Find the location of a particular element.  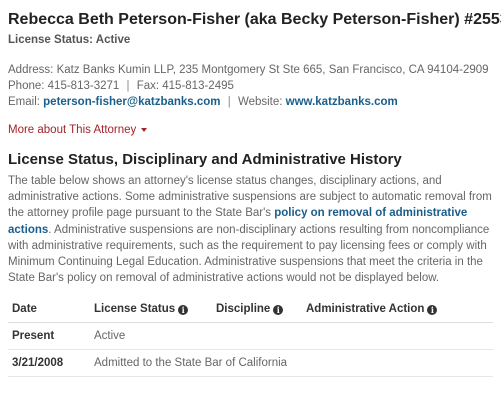

license-status-line: License Status: Active is located at coordinates (250, 40).